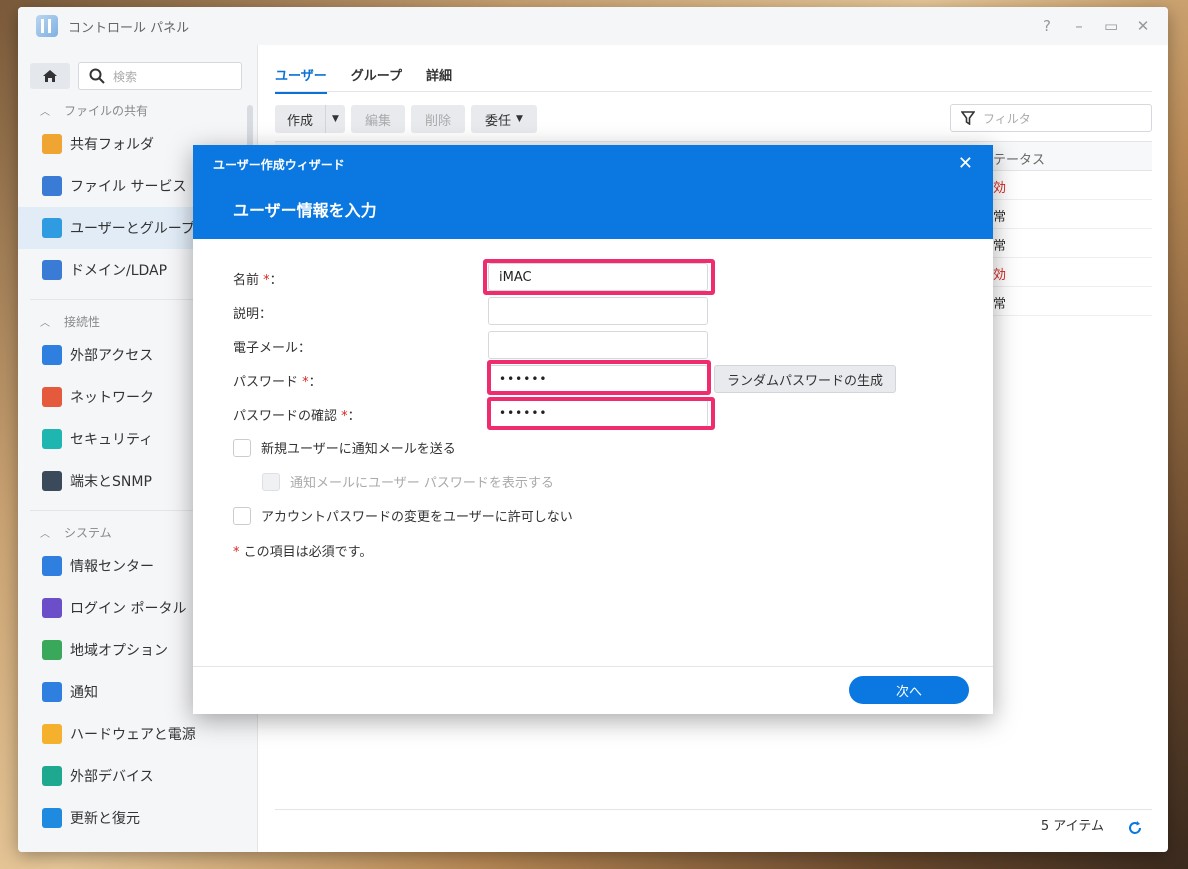 The width and height of the screenshot is (1188, 869). I want to click on window-controls: ? – ▭ ✕, so click(1095, 26).